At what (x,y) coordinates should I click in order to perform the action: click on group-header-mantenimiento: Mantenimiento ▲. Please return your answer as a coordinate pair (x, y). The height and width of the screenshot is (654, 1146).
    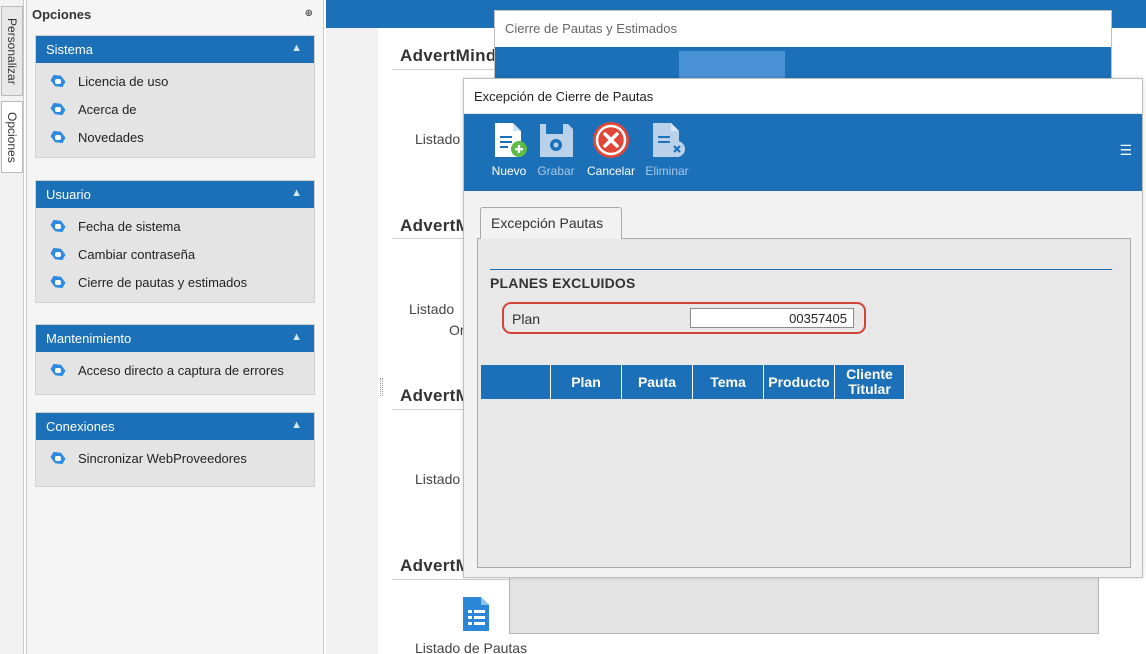
    Looking at the image, I should click on (175, 338).